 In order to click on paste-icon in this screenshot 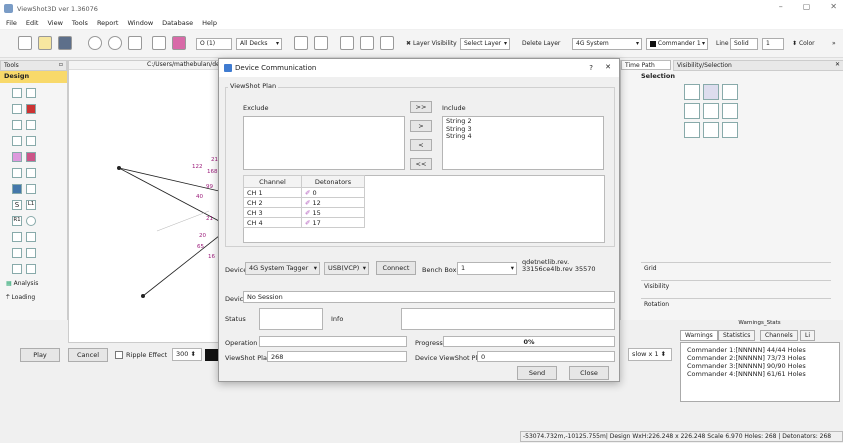, I will do `click(387, 43)`.